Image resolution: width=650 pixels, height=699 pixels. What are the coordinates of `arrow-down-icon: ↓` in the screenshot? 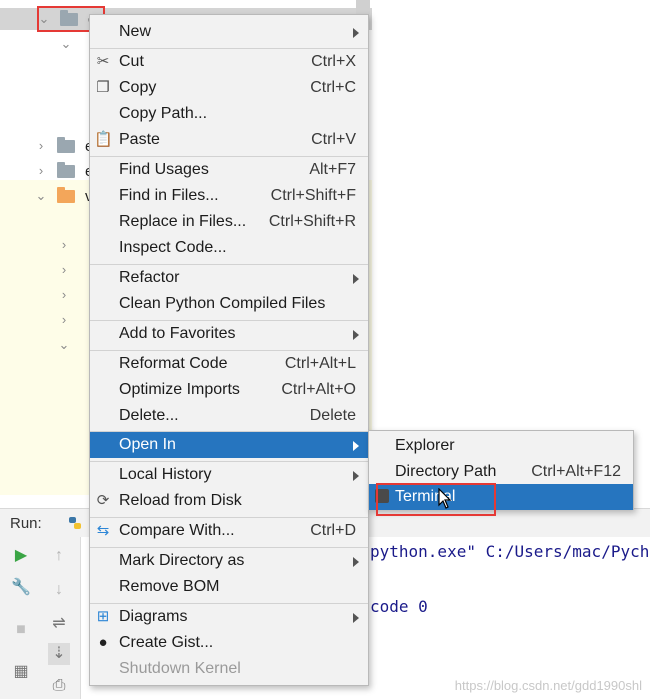 It's located at (59, 590).